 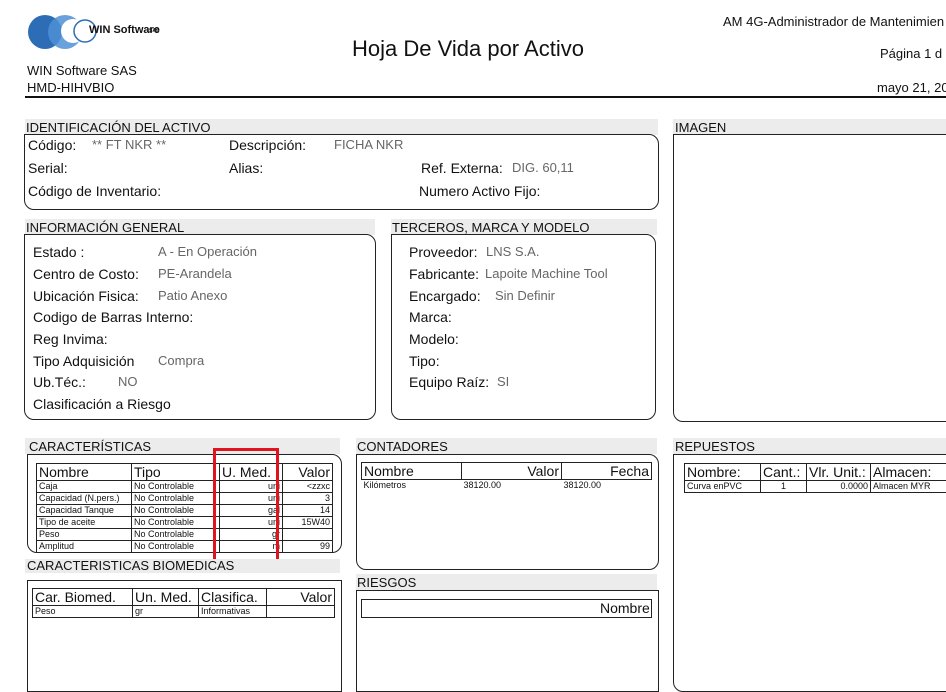 I want to click on company-name: WIN Software SAS, so click(x=82, y=70).